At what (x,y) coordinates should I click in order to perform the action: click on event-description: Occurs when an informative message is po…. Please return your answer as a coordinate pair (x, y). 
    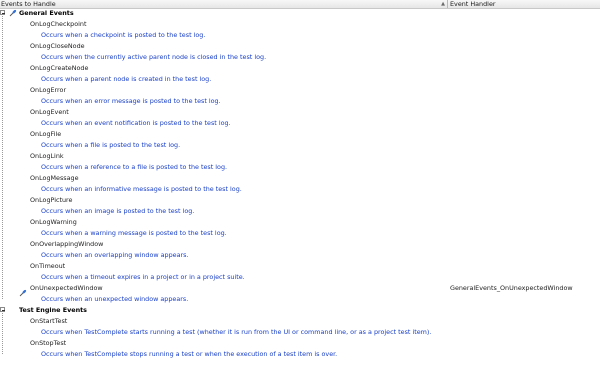
    Looking at the image, I should click on (141, 189).